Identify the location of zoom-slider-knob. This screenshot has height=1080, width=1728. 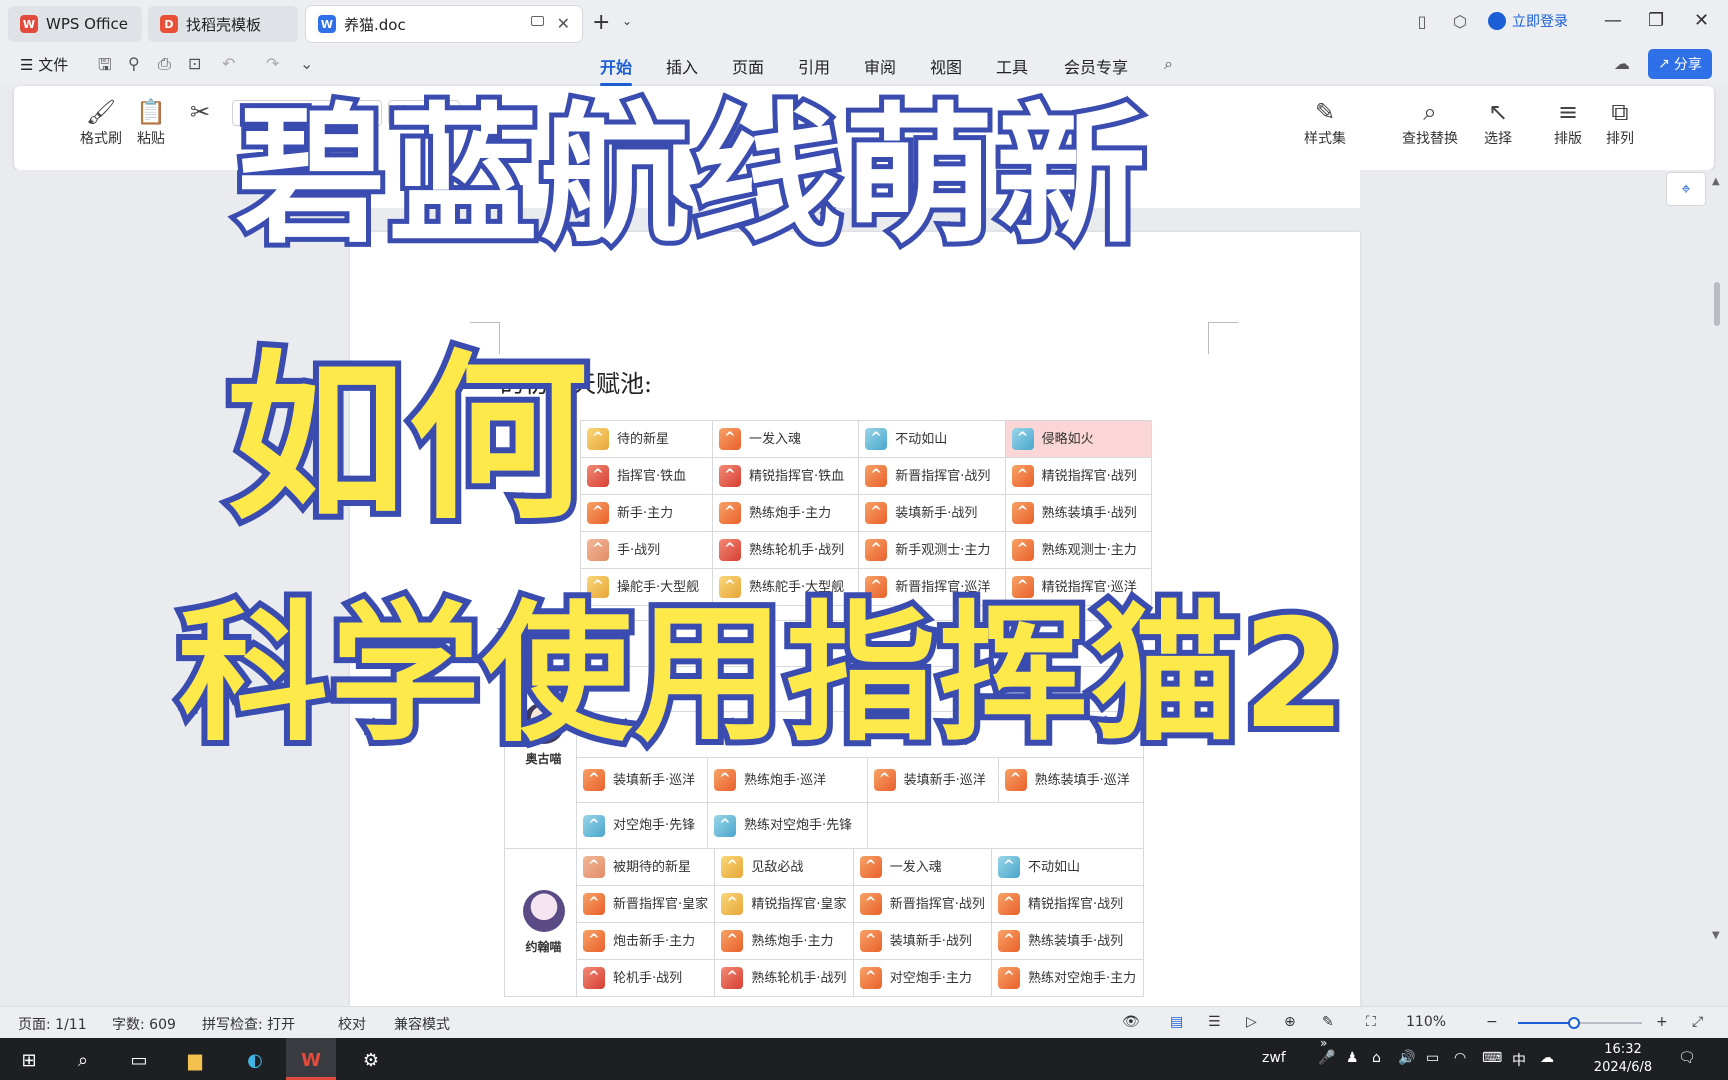
(1573, 1023).